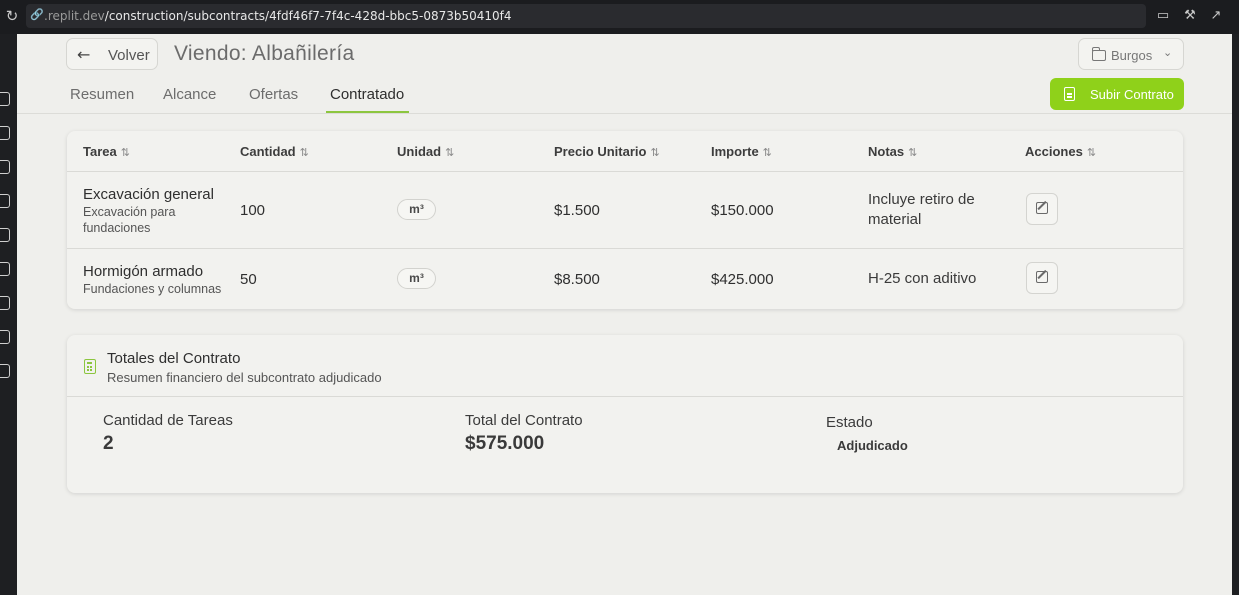 This screenshot has width=1239, height=595. Describe the element at coordinates (1168, 52) in the screenshot. I see `chevron-down-icon: ⌄` at that location.